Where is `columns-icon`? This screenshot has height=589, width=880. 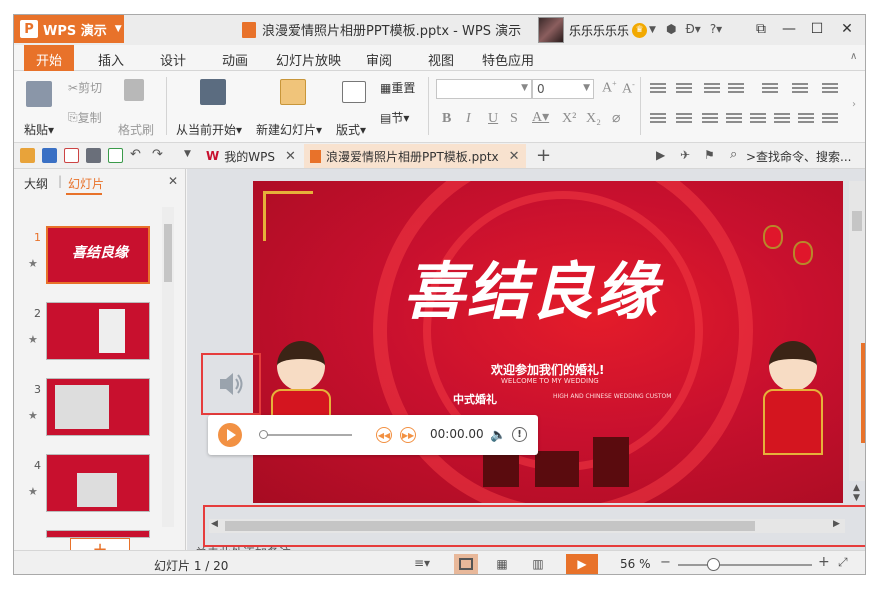 columns-icon is located at coordinates (800, 89).